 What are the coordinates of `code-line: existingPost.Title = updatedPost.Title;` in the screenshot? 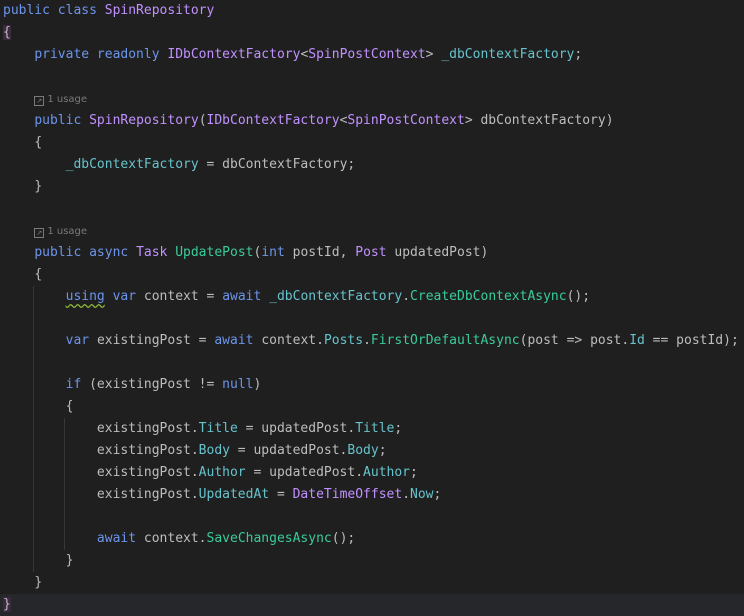 It's located at (372, 429).